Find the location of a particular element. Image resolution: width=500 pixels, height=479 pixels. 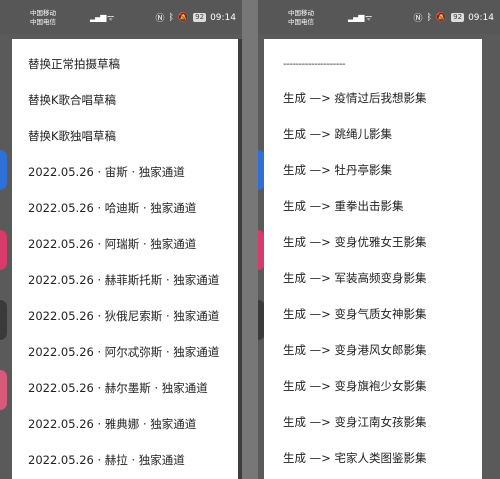

menu-item: 生成 —> 宅家人类图鉴影集 is located at coordinates (354, 458).